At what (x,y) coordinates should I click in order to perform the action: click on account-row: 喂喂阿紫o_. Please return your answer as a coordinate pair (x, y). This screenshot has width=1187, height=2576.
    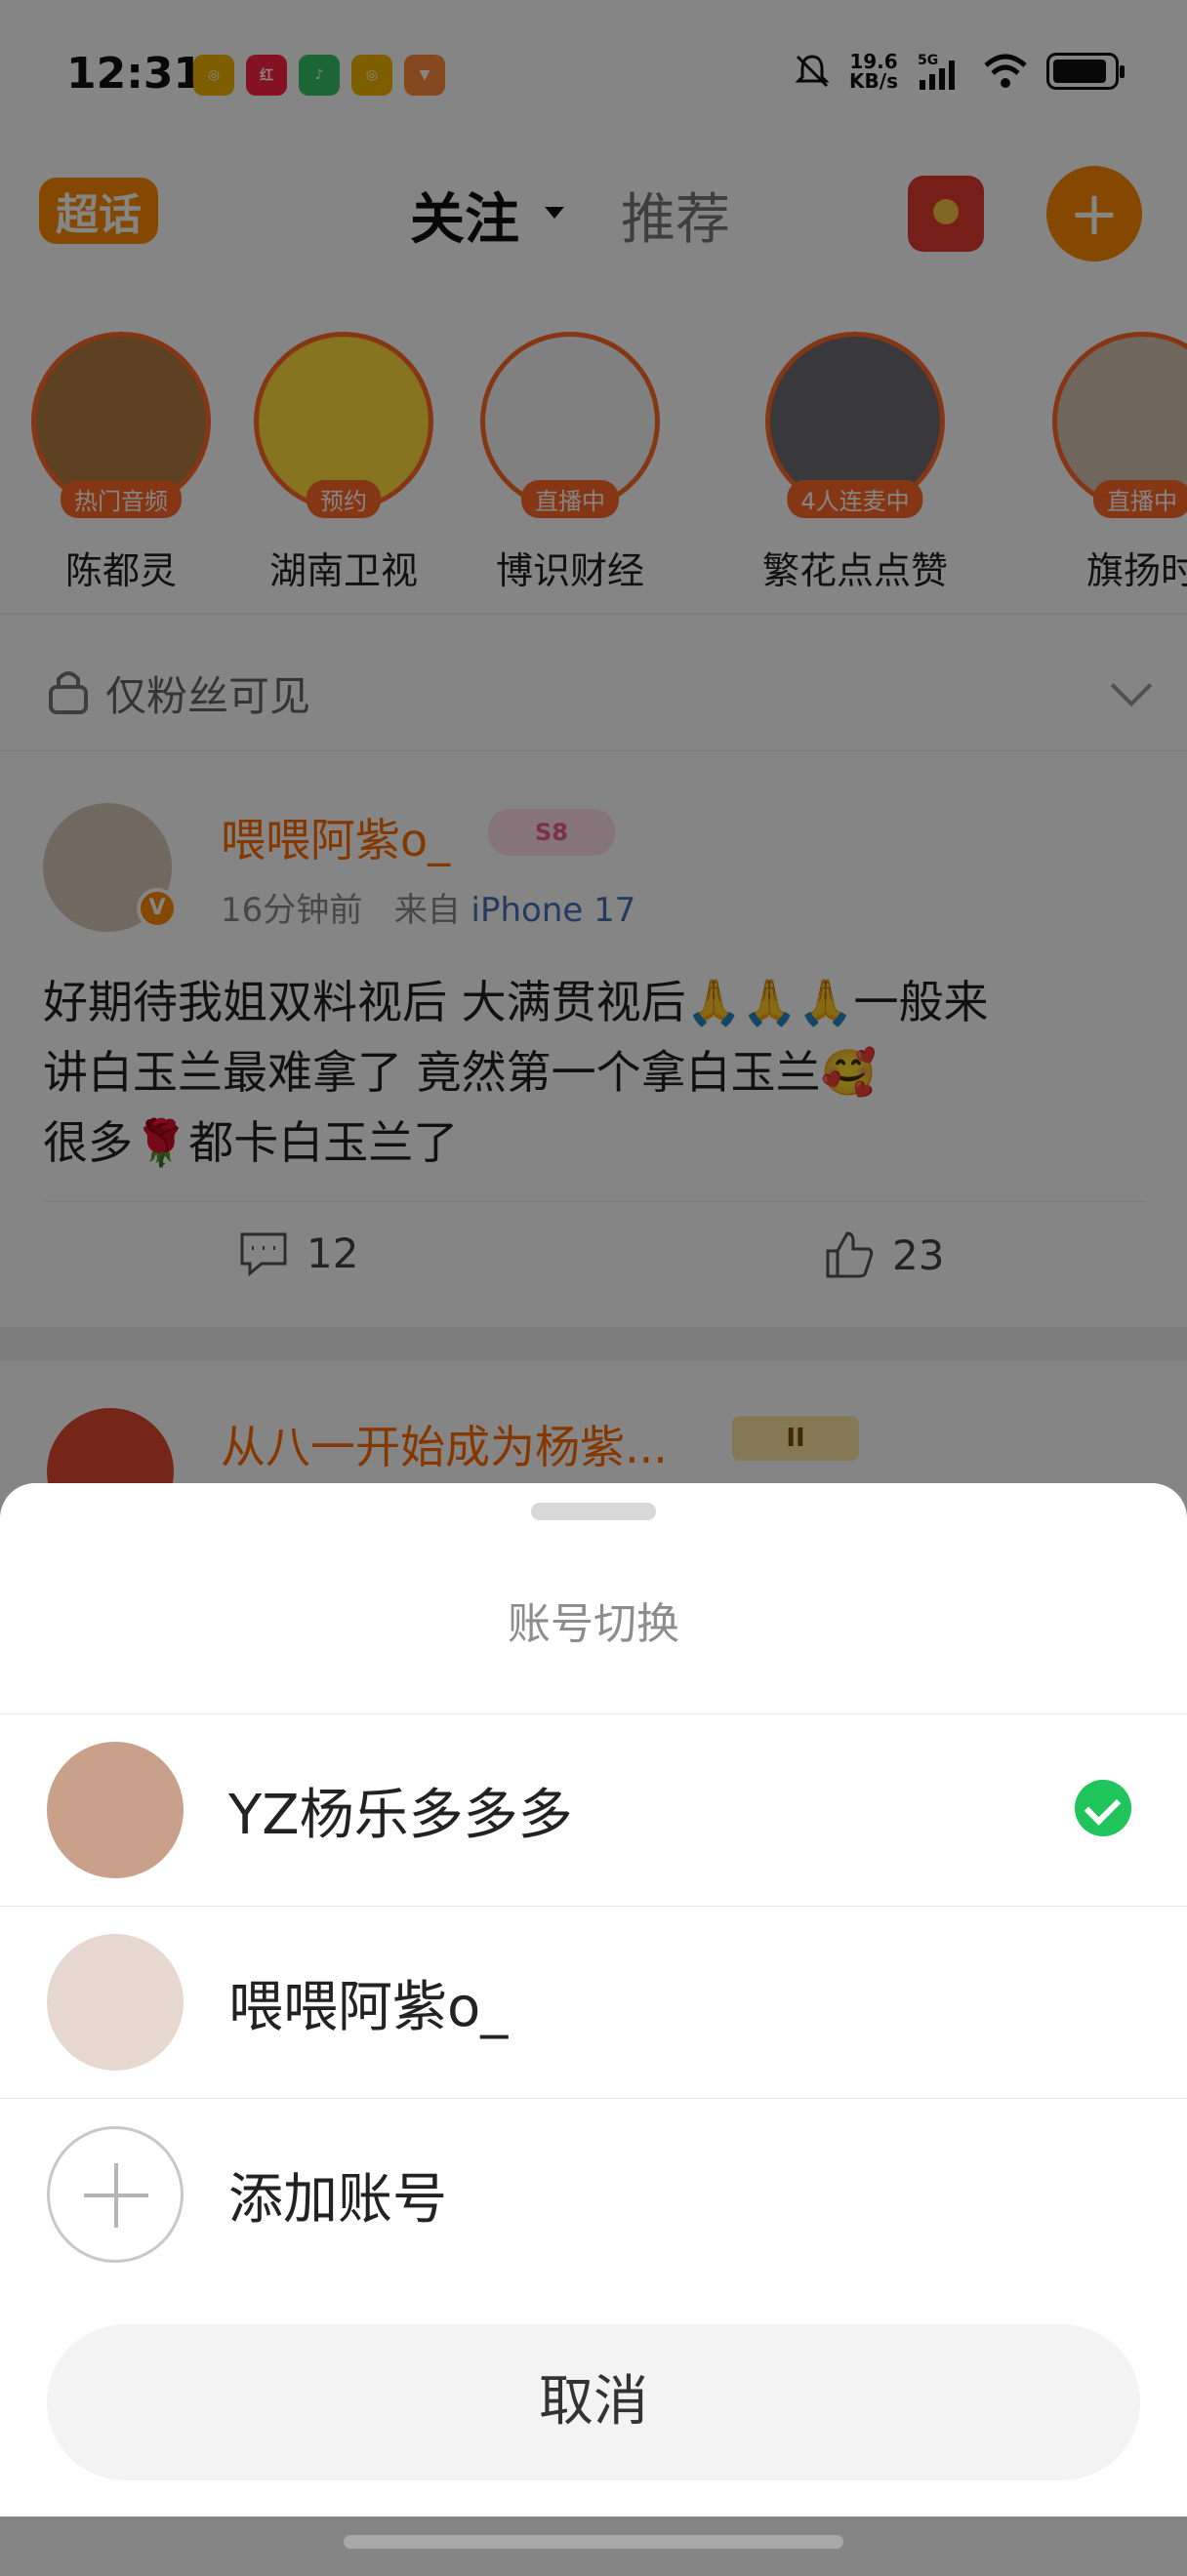
    Looking at the image, I should click on (593, 2002).